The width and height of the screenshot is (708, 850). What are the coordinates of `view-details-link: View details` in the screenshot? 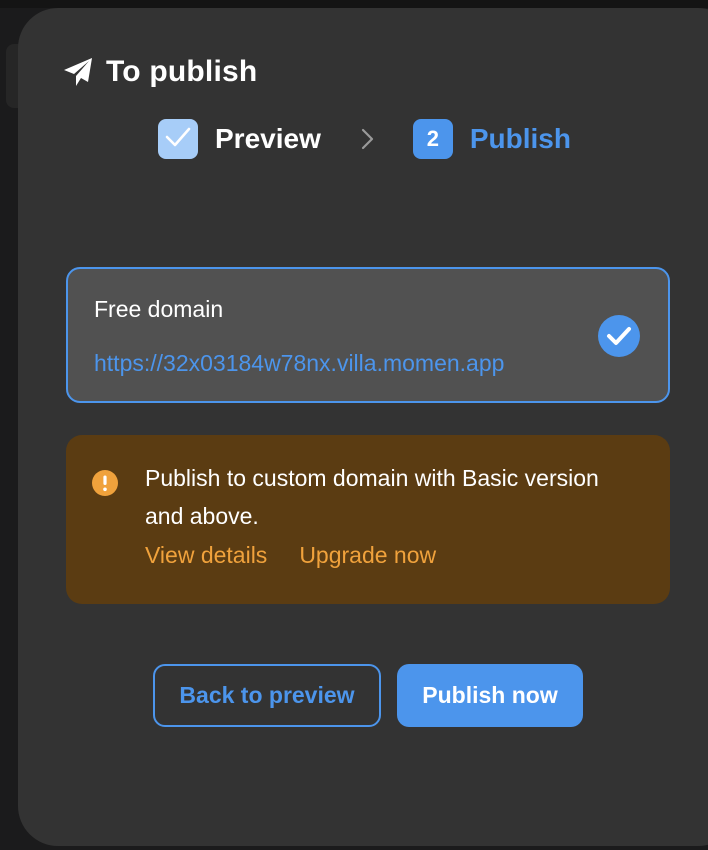 It's located at (206, 555).